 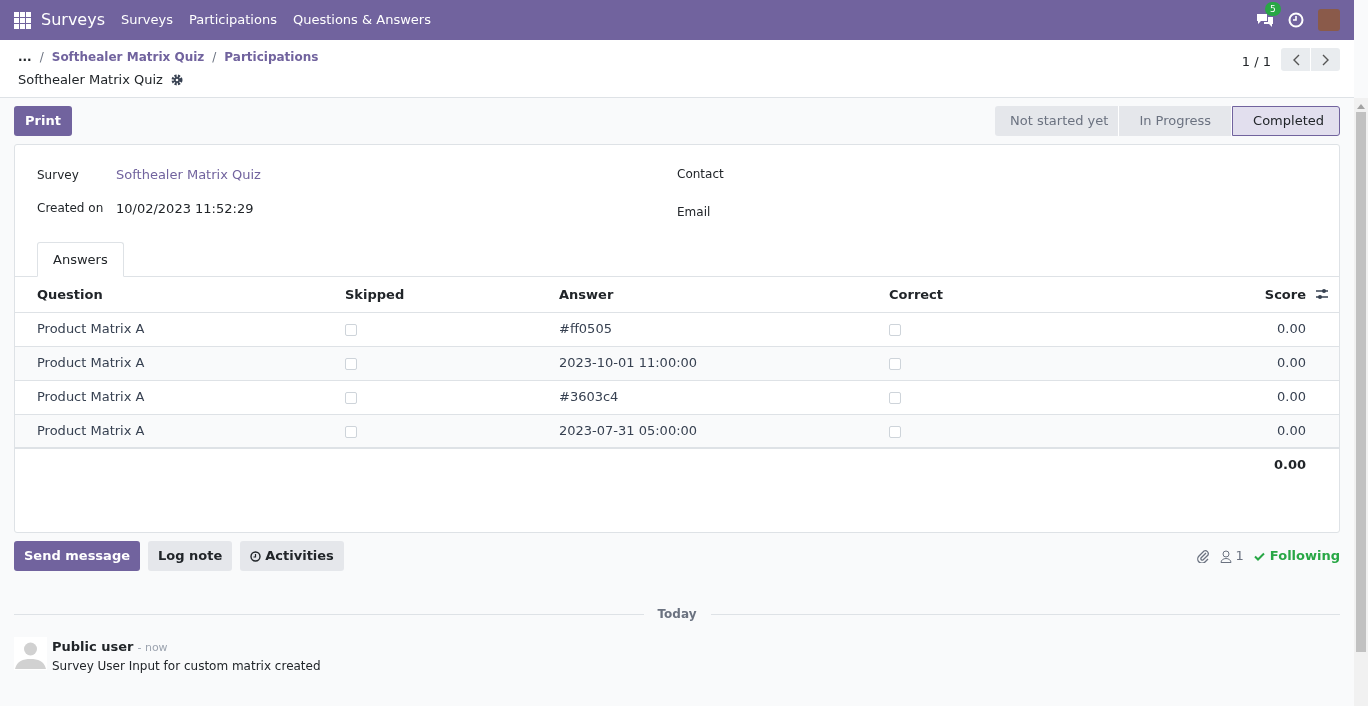 What do you see at coordinates (701, 174) in the screenshot?
I see `field-label: Contact` at bounding box center [701, 174].